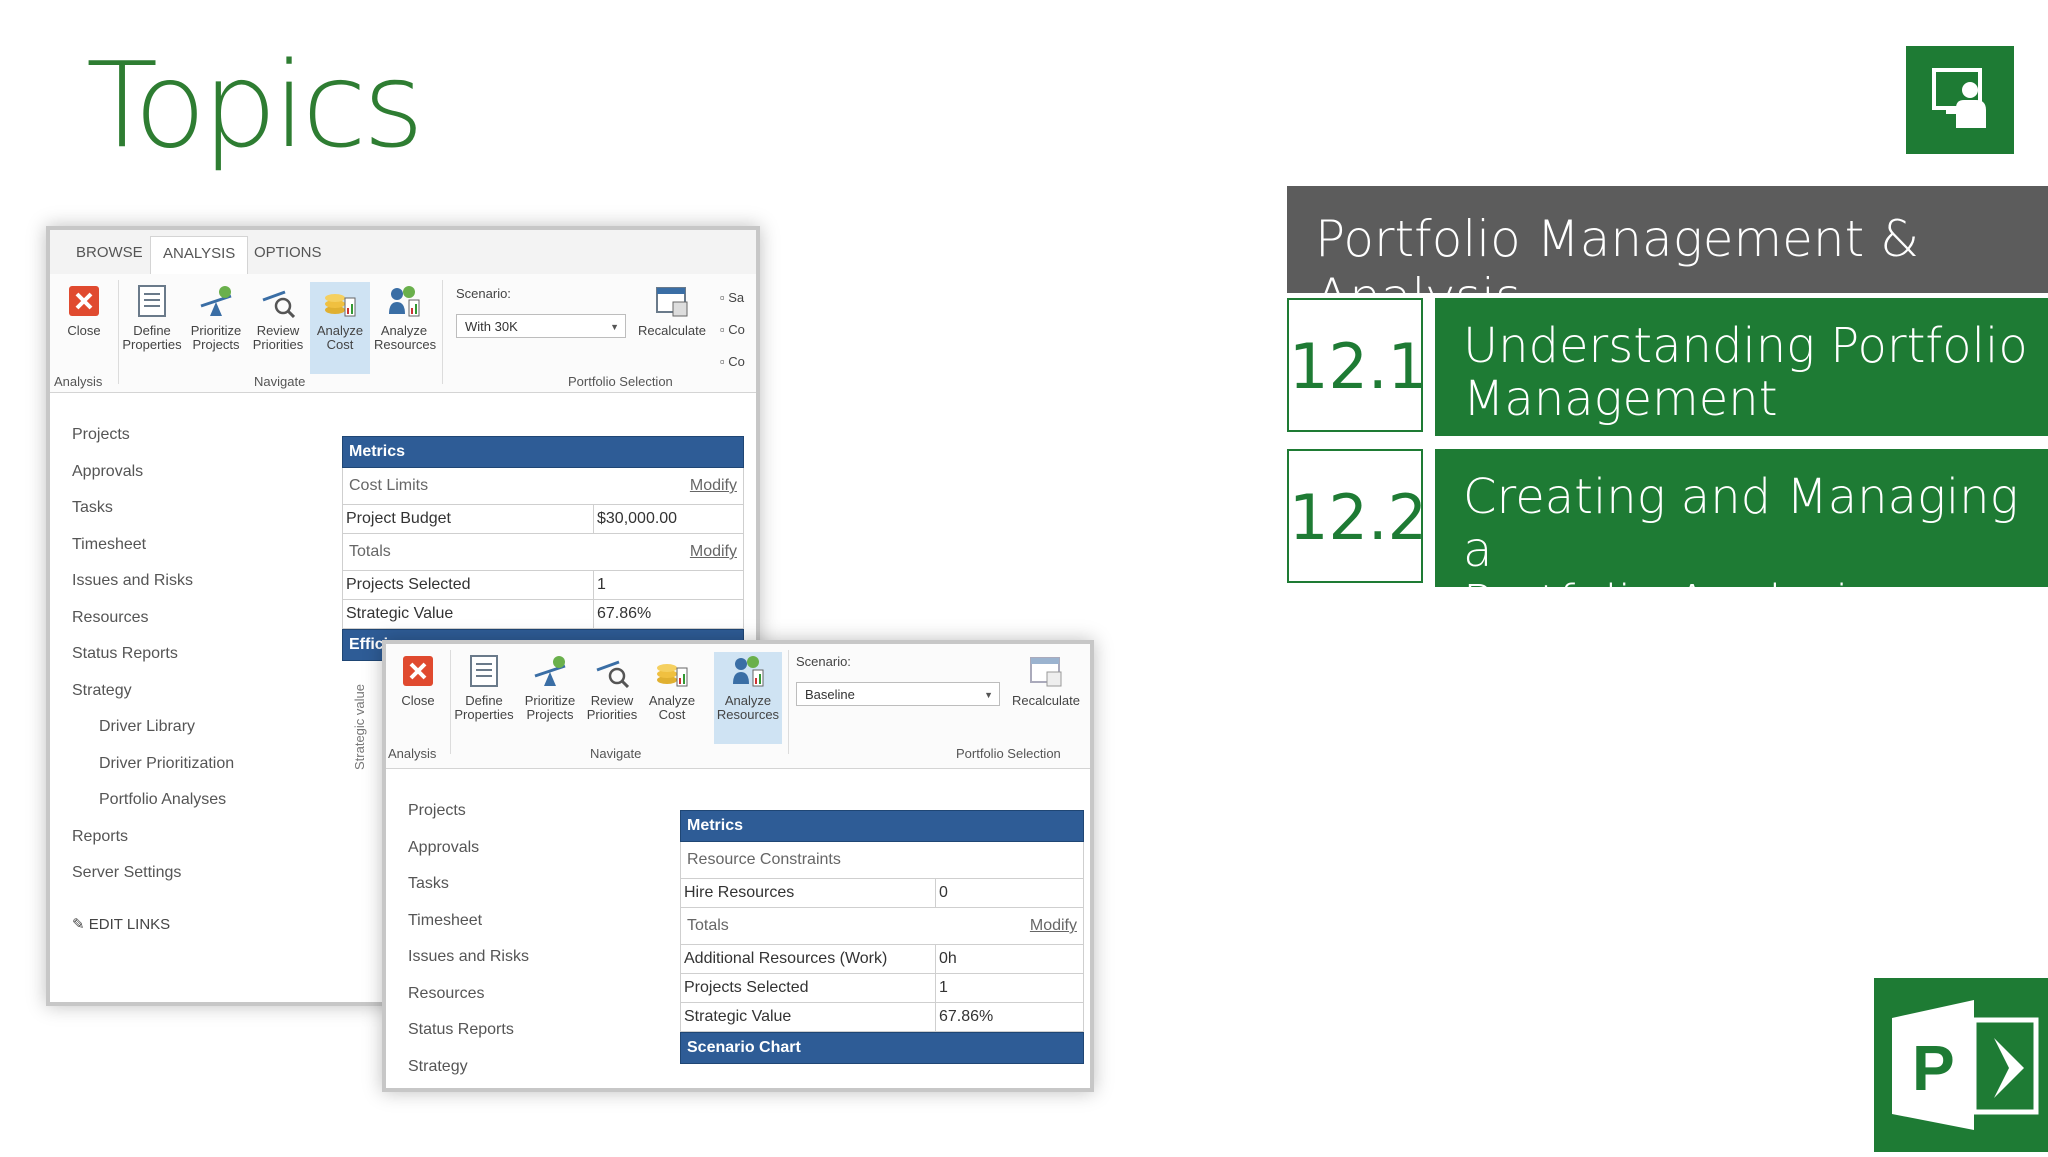 This screenshot has width=2048, height=1157. Describe the element at coordinates (736, 361) in the screenshot. I see `clipped-label: Co` at that location.